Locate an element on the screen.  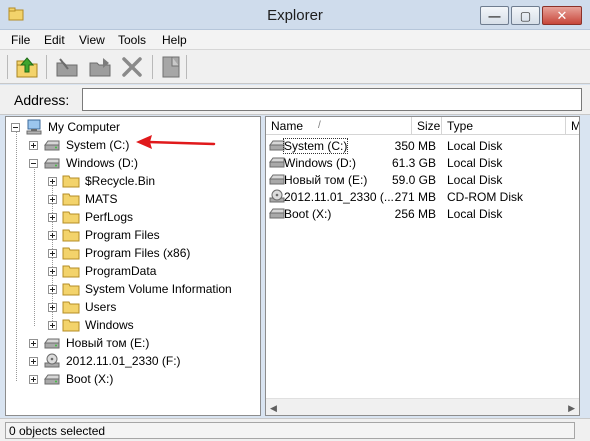
tree-label: Новый том (E:) is located at coordinates (108, 343).